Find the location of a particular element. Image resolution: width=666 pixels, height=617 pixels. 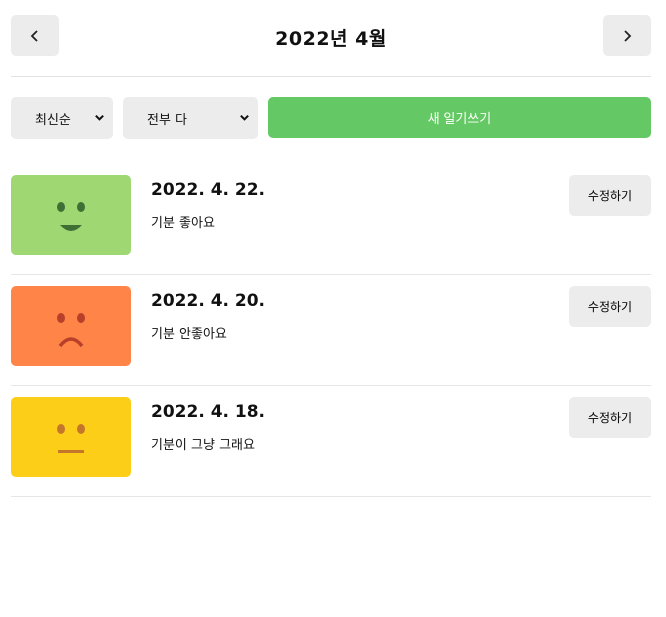

emotion-image-soso is located at coordinates (71, 437).